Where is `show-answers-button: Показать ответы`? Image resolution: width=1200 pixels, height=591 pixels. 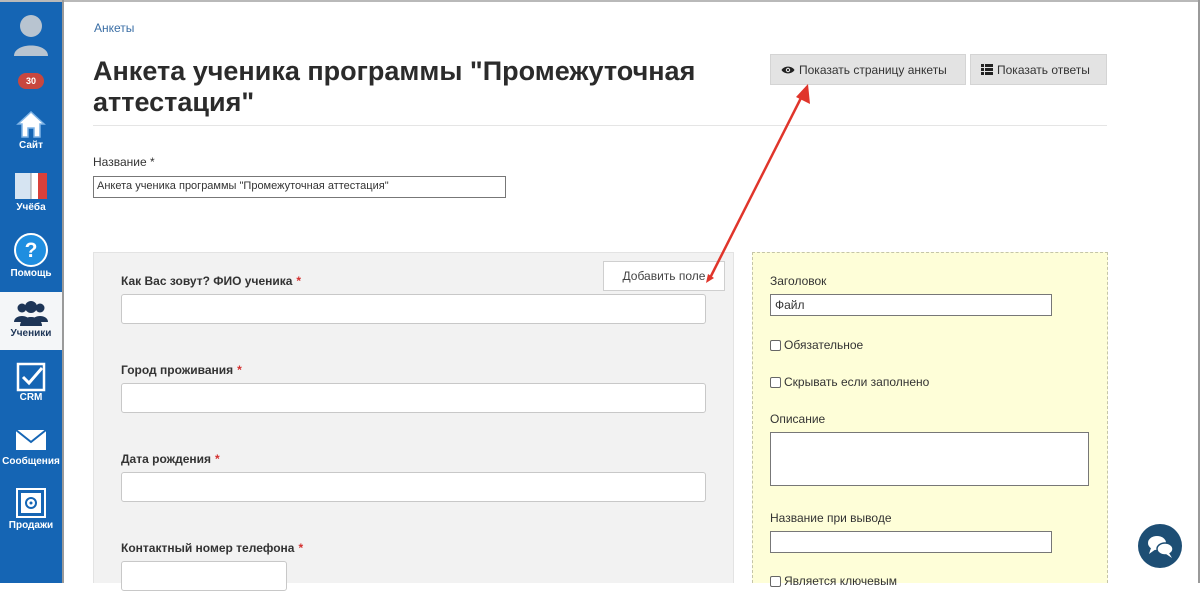
show-answers-button: Показать ответы is located at coordinates (1038, 69).